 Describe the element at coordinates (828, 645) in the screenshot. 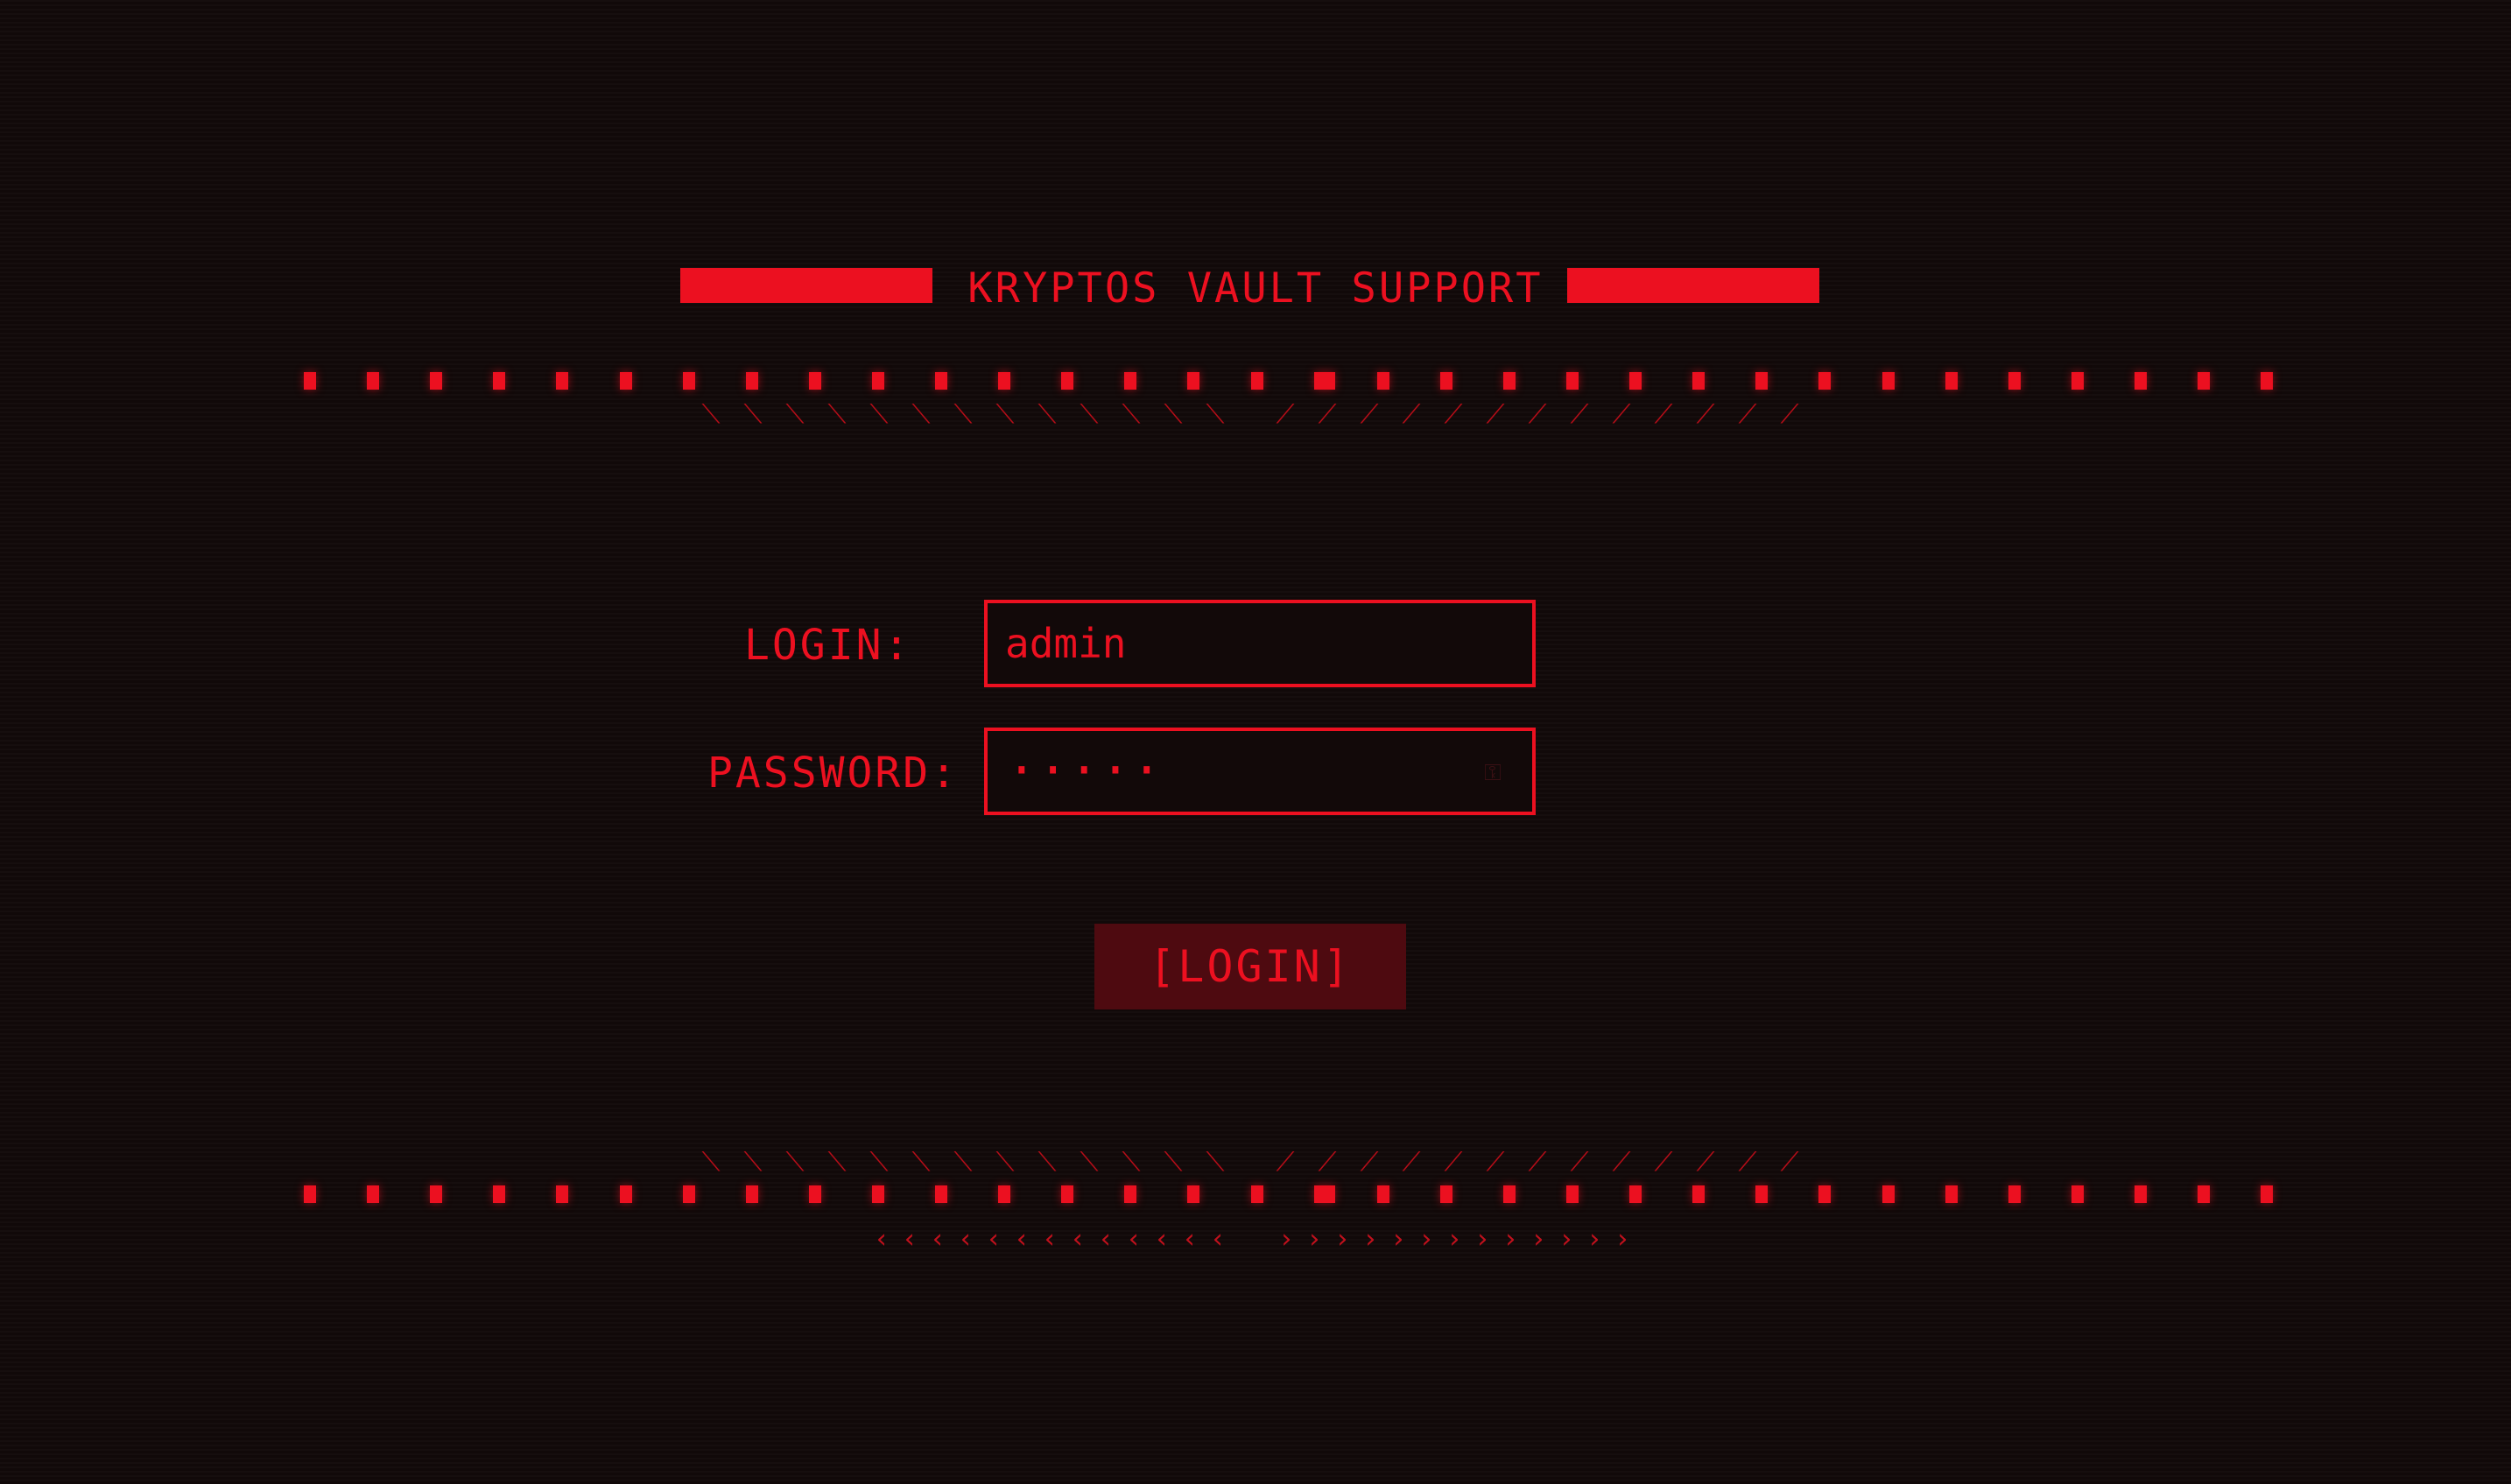

I see `login-label: LOGIN:` at that location.